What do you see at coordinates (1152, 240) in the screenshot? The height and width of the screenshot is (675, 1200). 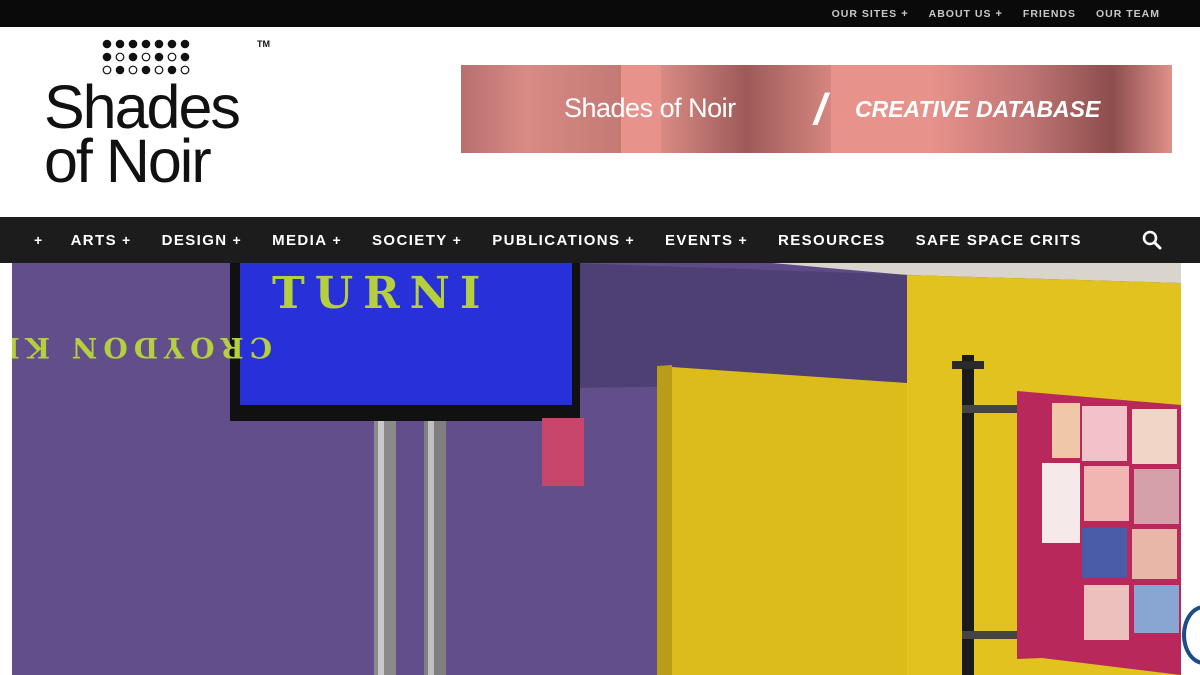 I see `search-icon` at bounding box center [1152, 240].